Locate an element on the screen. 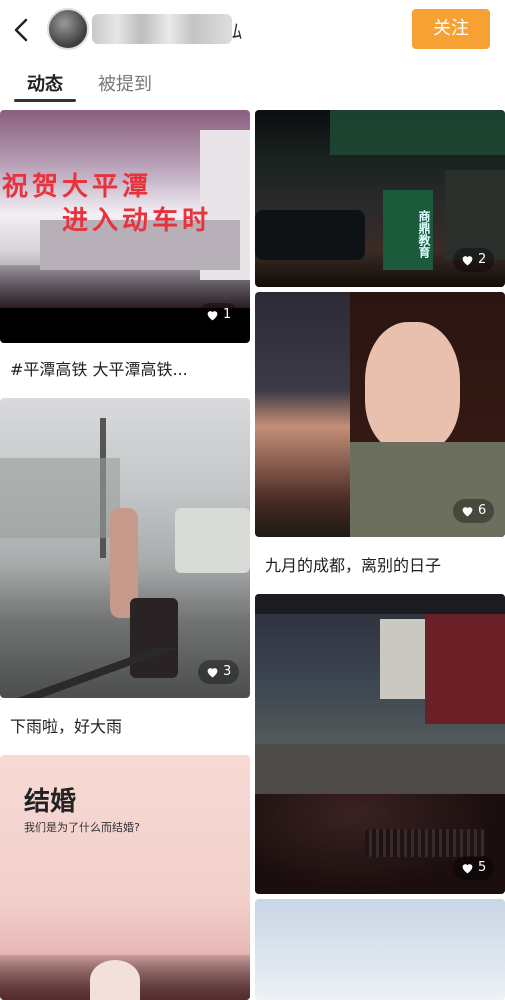 Image resolution: width=505 pixels, height=1000 pixels. shop-sign-text: 商鼎教育 is located at coordinates (424, 234).